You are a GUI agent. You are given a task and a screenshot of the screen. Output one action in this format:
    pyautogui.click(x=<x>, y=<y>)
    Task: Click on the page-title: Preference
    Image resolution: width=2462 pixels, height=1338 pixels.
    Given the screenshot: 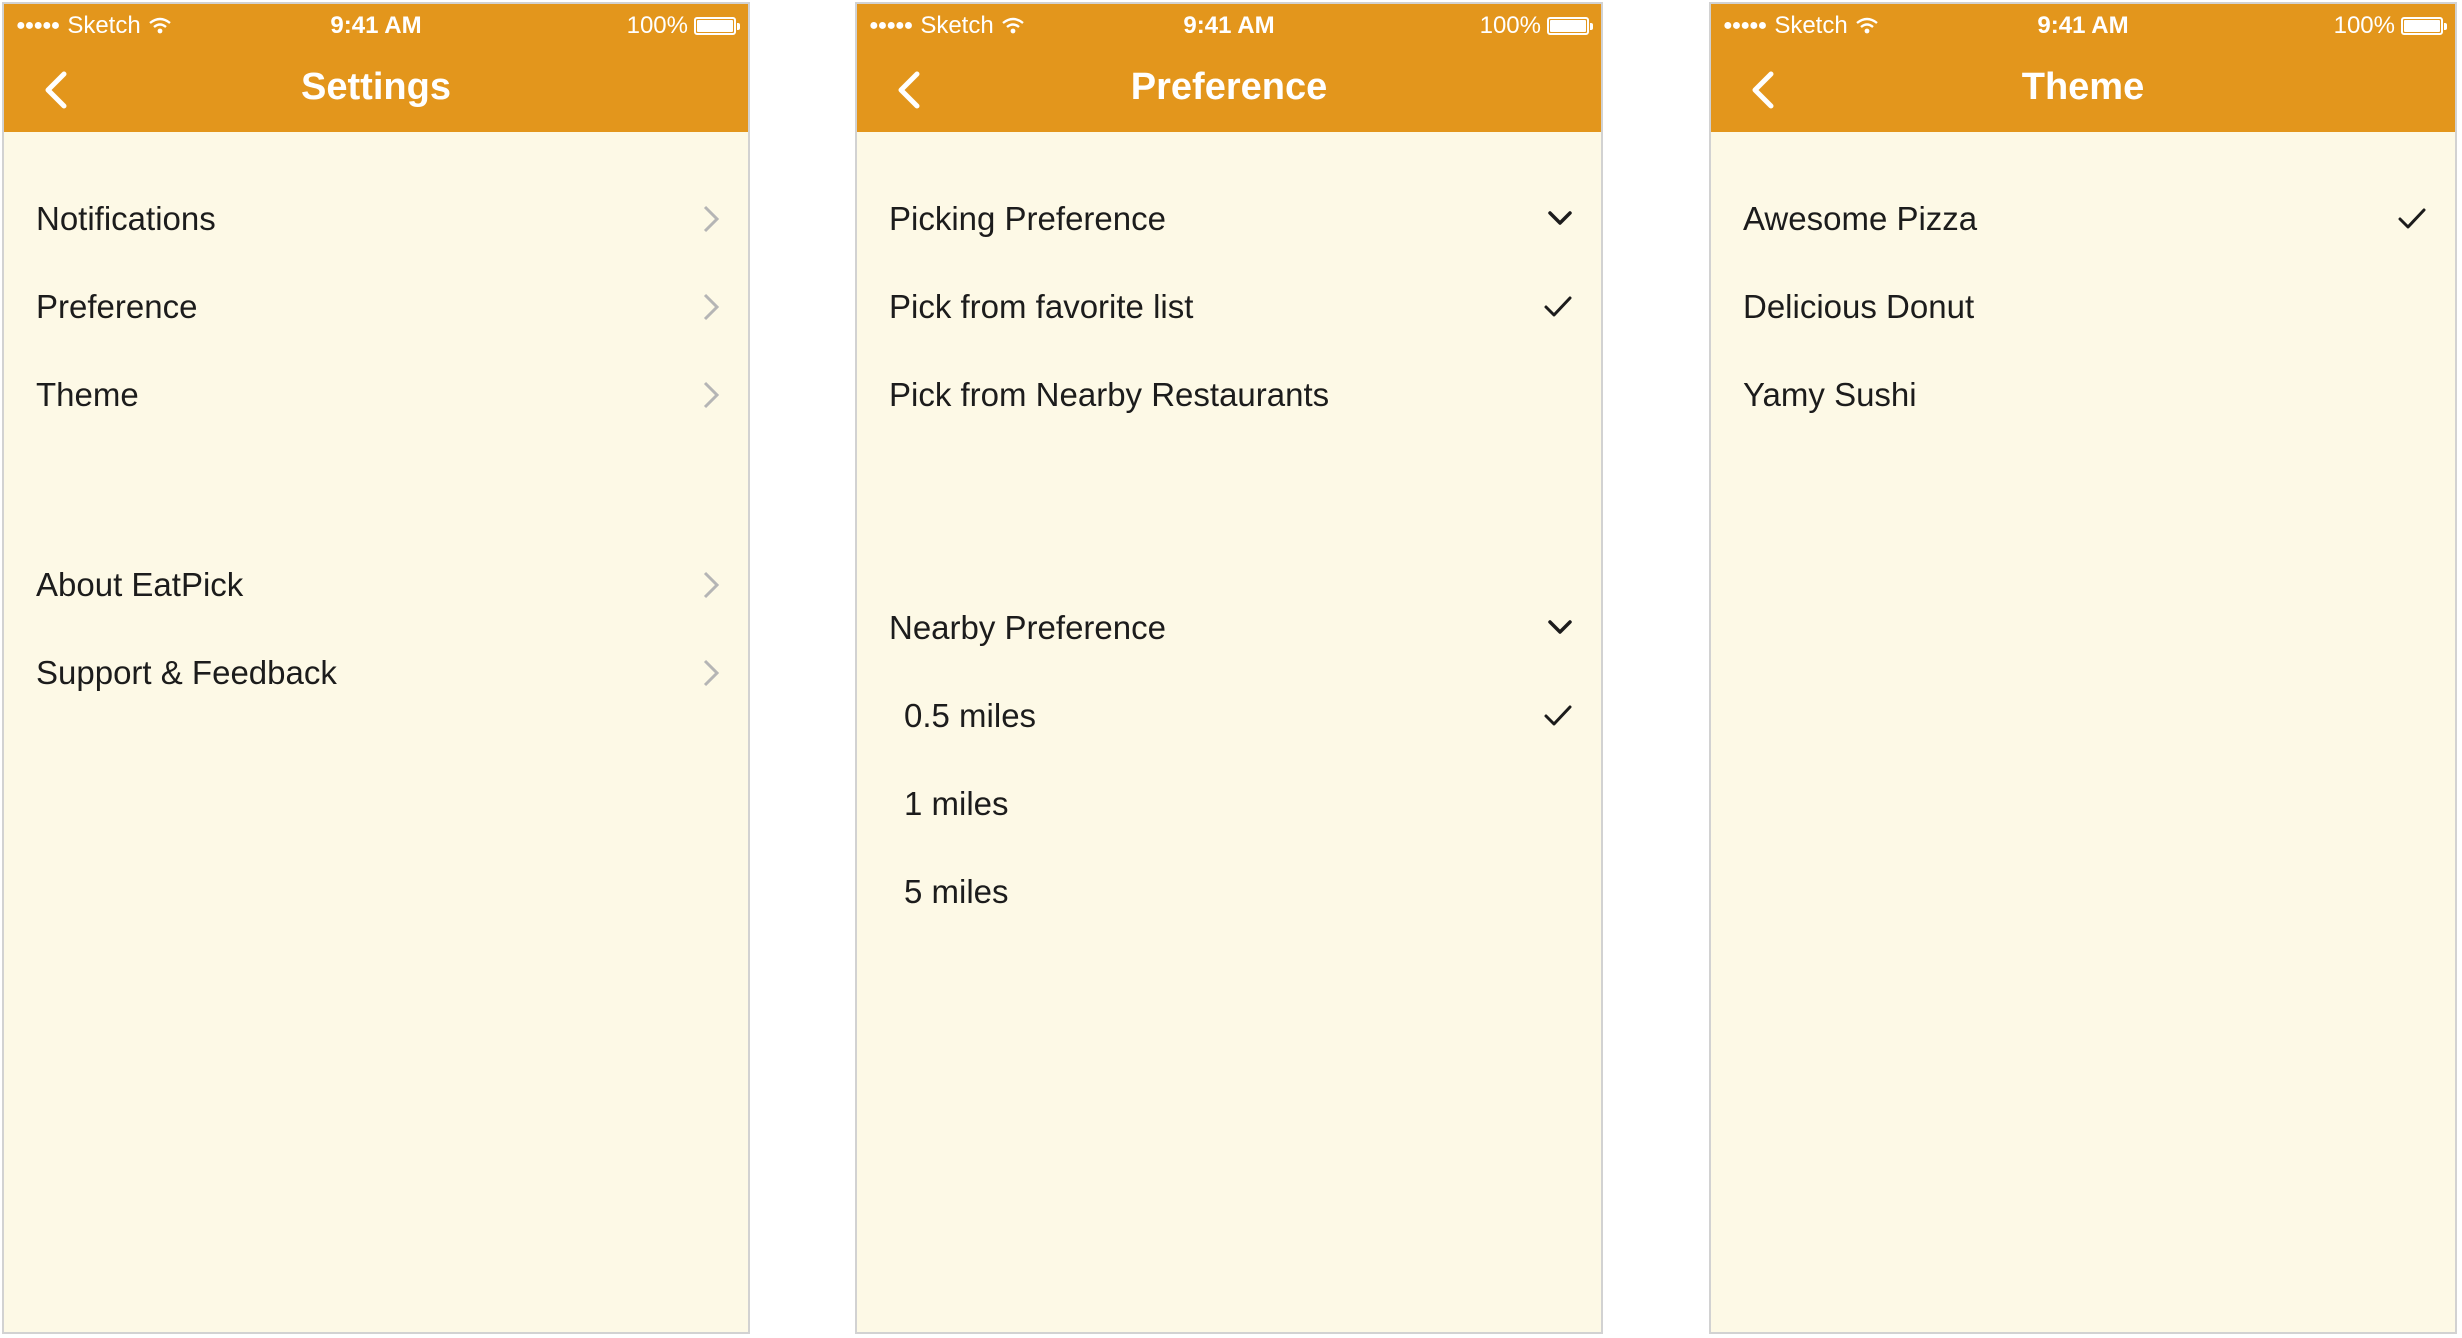 What is the action you would take?
    pyautogui.click(x=1229, y=87)
    